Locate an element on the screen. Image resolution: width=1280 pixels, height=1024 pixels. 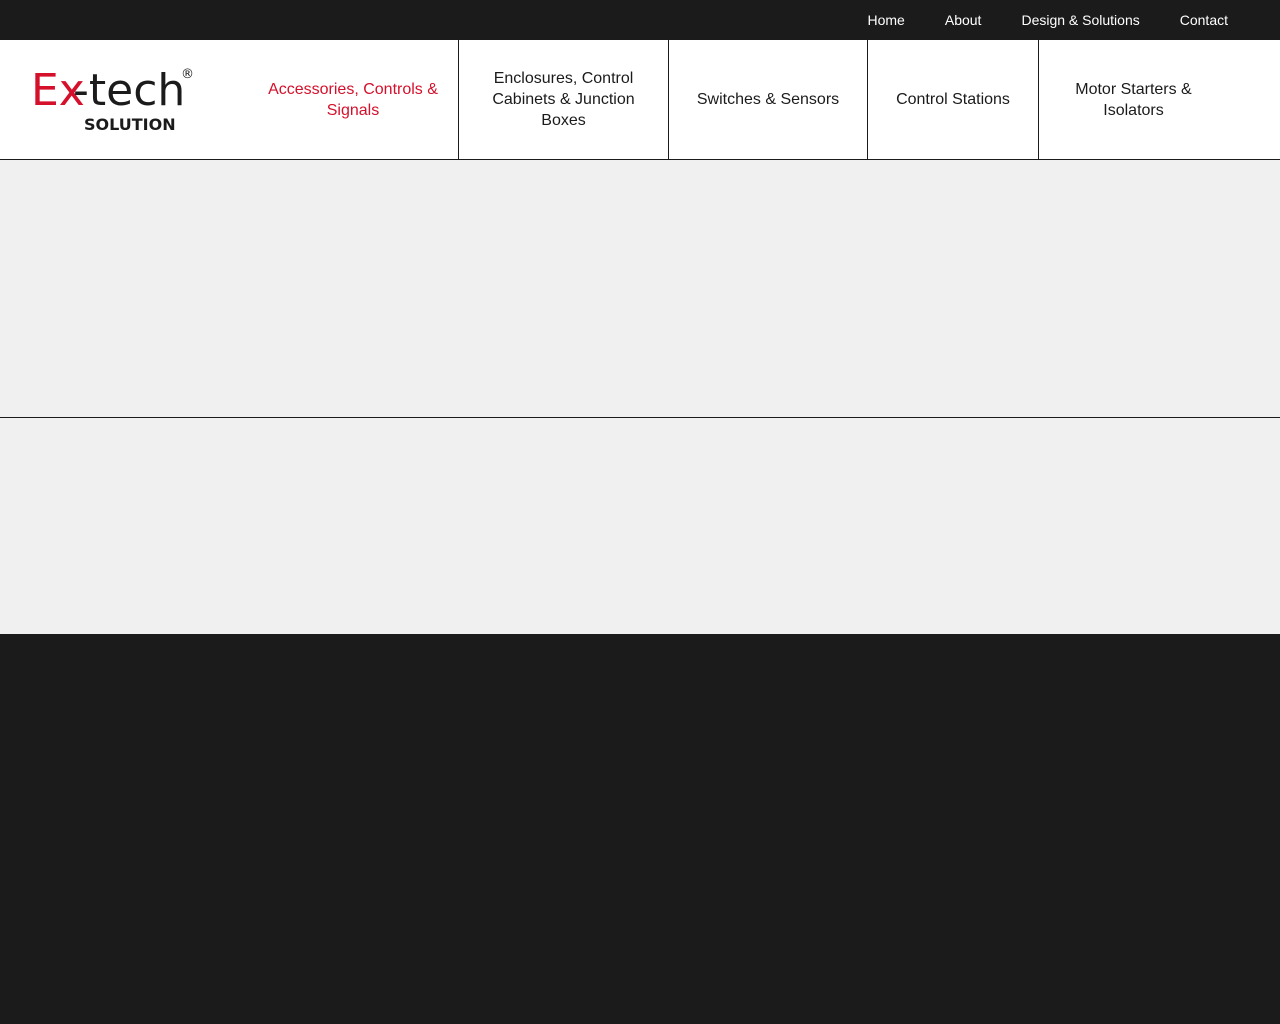
category-motor-starters-isolators: Motor Starters & Isolators is located at coordinates (1143, 99).